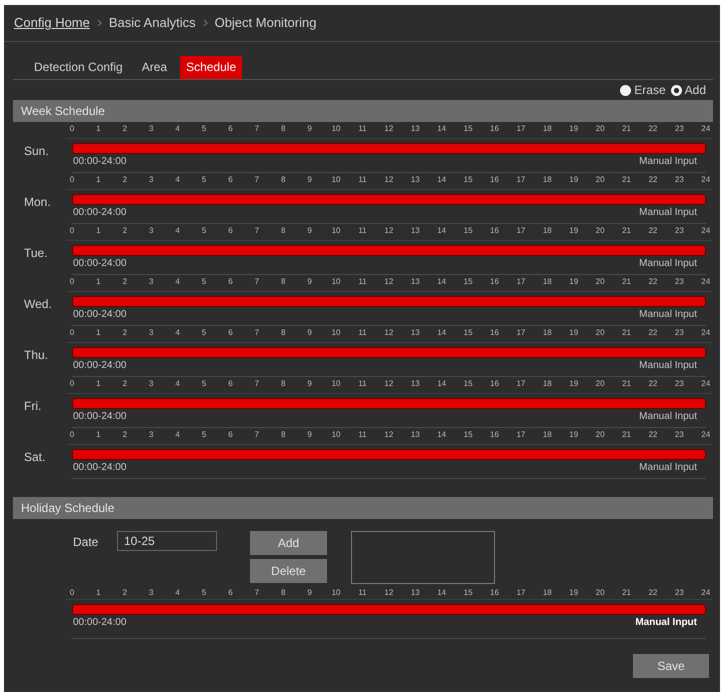 This screenshot has height=692, width=728. I want to click on tab: Schedule, so click(211, 67).